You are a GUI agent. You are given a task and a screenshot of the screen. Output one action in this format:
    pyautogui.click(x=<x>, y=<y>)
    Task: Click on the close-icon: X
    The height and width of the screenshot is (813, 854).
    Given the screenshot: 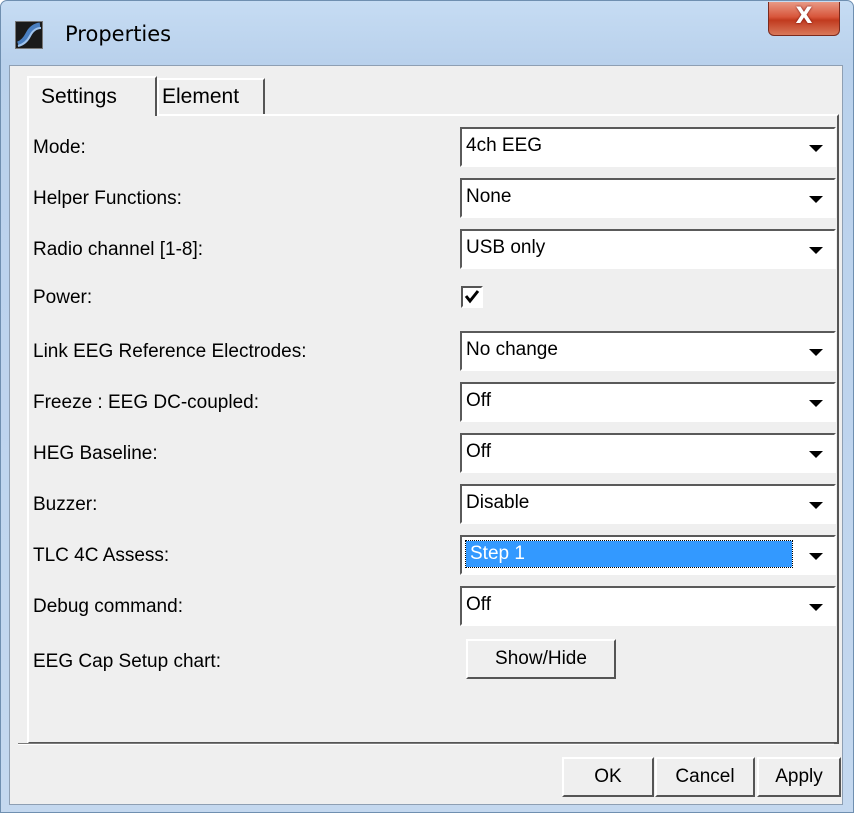 What is the action you would take?
    pyautogui.click(x=804, y=16)
    